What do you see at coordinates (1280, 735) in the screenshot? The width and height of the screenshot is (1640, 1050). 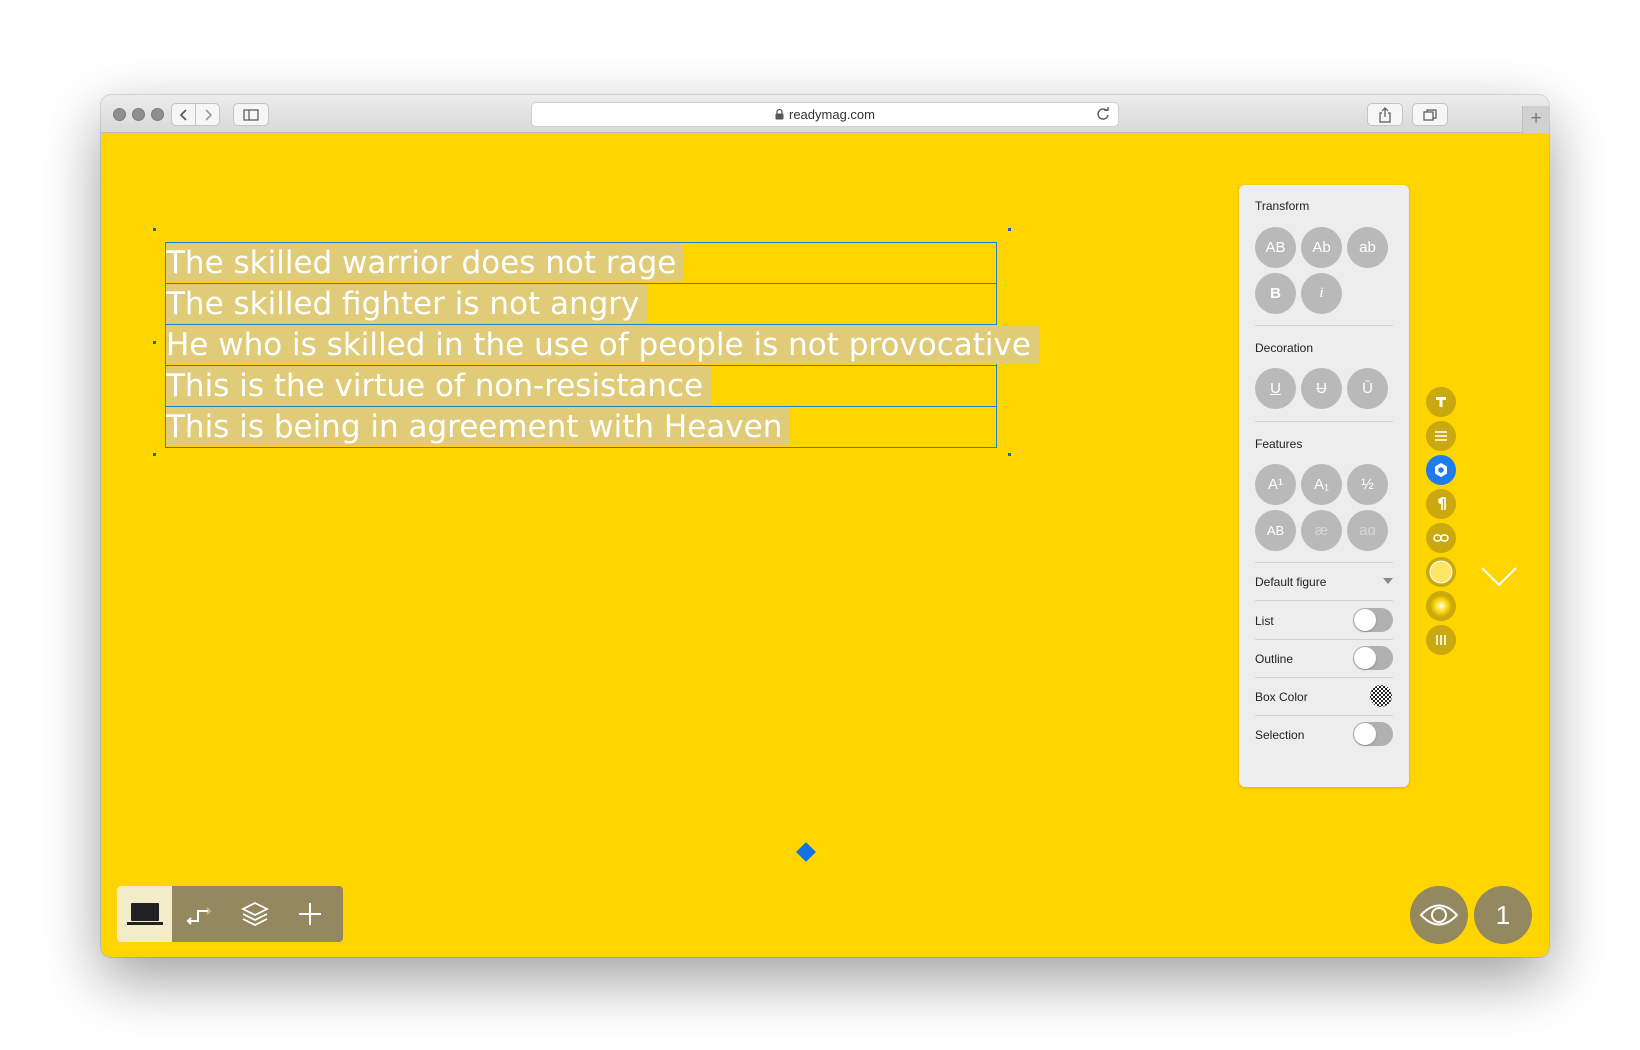 I see `selection-label: Selection` at bounding box center [1280, 735].